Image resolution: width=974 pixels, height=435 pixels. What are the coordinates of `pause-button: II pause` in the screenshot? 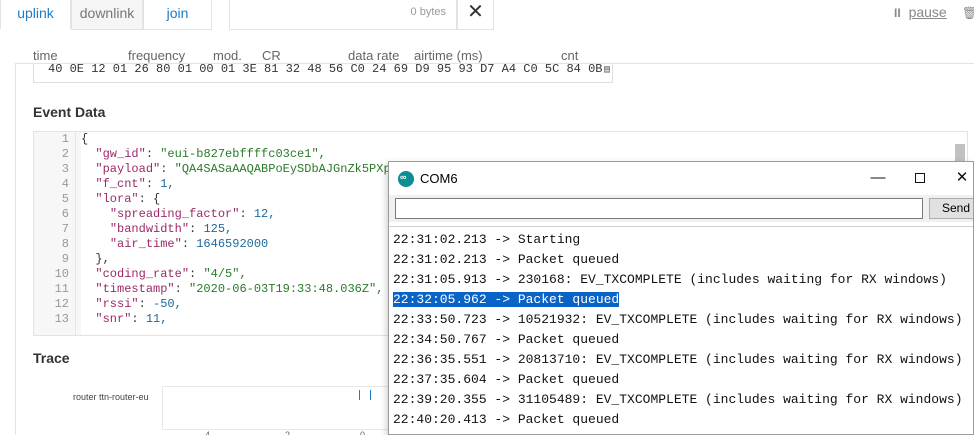 It's located at (920, 12).